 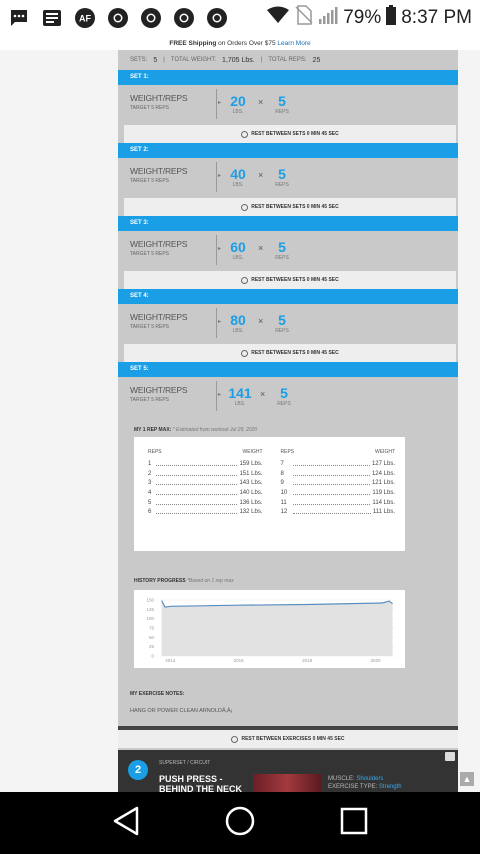 What do you see at coordinates (288, 739) in the screenshot?
I see `rest-between-exercises: REST BETWEEN EXERCISES 0 MIN 45 SEC` at bounding box center [288, 739].